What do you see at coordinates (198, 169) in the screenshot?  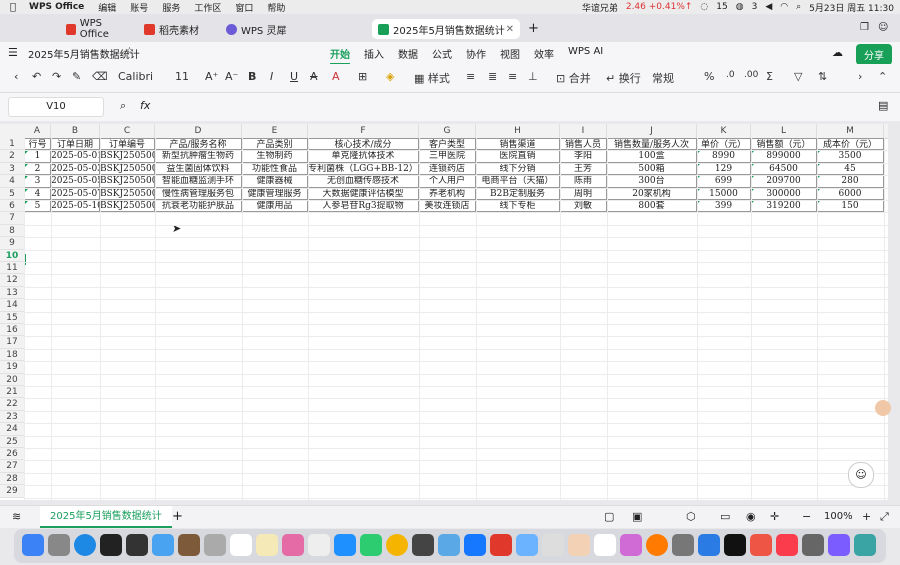 I see `table-cell: 益生菌固体饮料` at bounding box center [198, 169].